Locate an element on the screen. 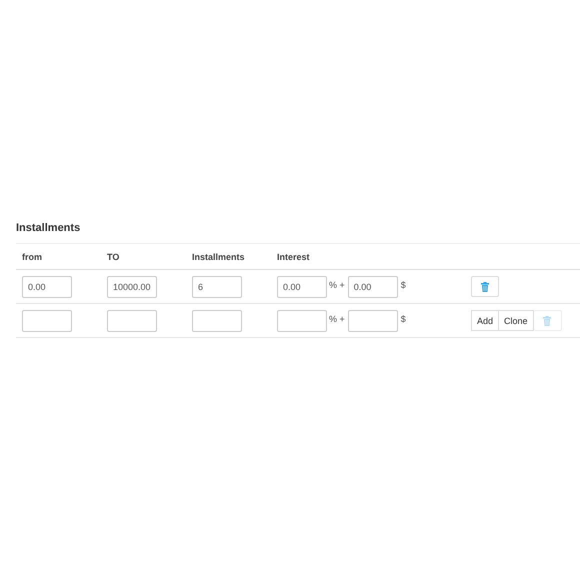  column-header: TO is located at coordinates (113, 257).